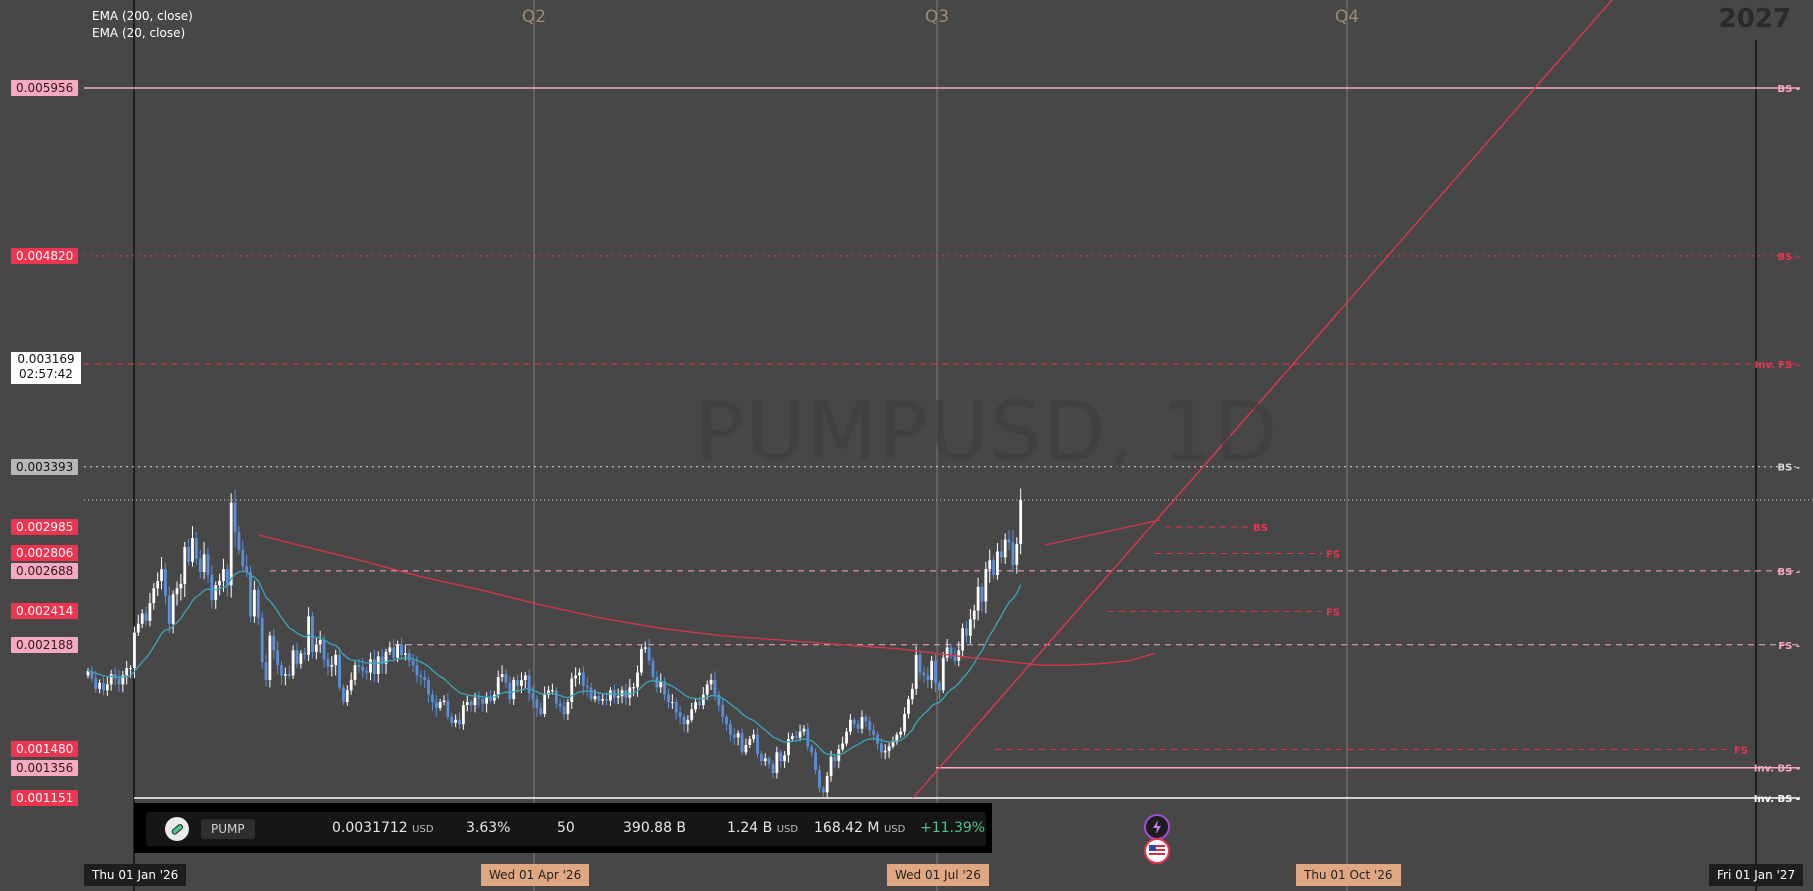 The width and height of the screenshot is (1813, 891). I want to click on ticker-symbol: PUMP, so click(228, 829).